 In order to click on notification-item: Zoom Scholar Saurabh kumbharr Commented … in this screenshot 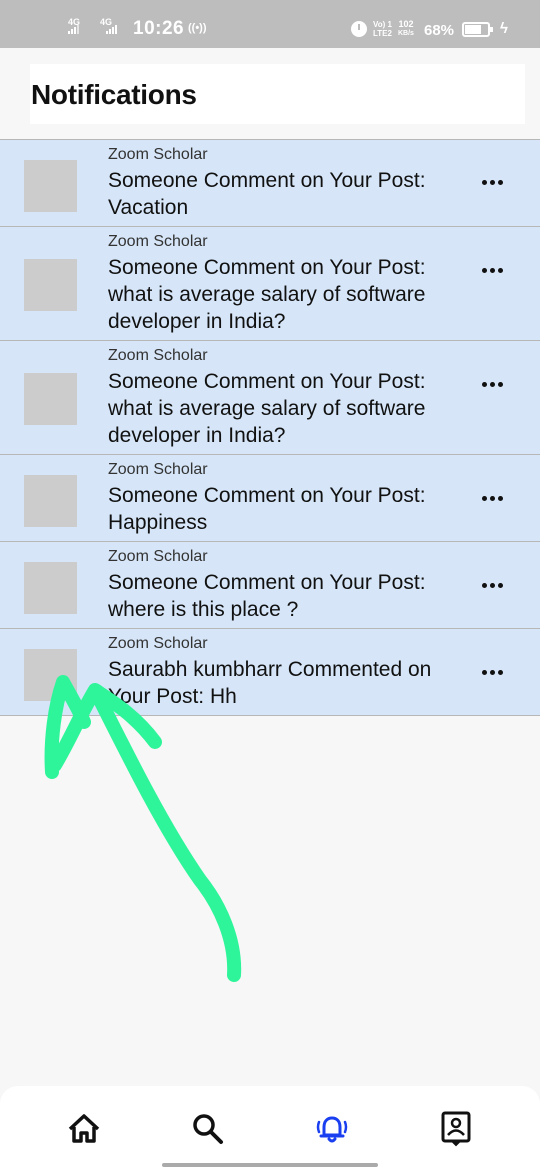, I will do `click(270, 672)`.